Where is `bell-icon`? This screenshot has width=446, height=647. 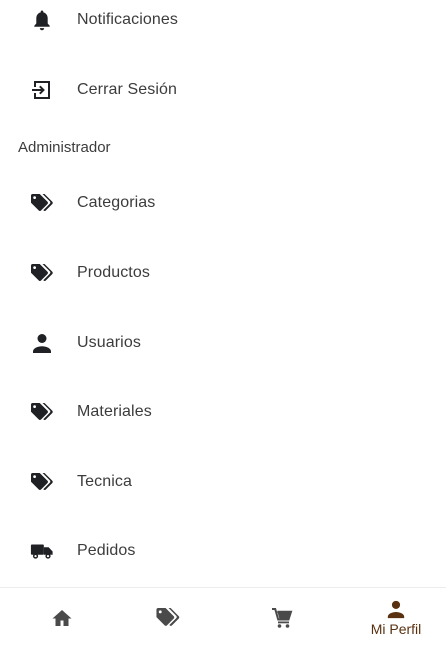
bell-icon is located at coordinates (42, 20).